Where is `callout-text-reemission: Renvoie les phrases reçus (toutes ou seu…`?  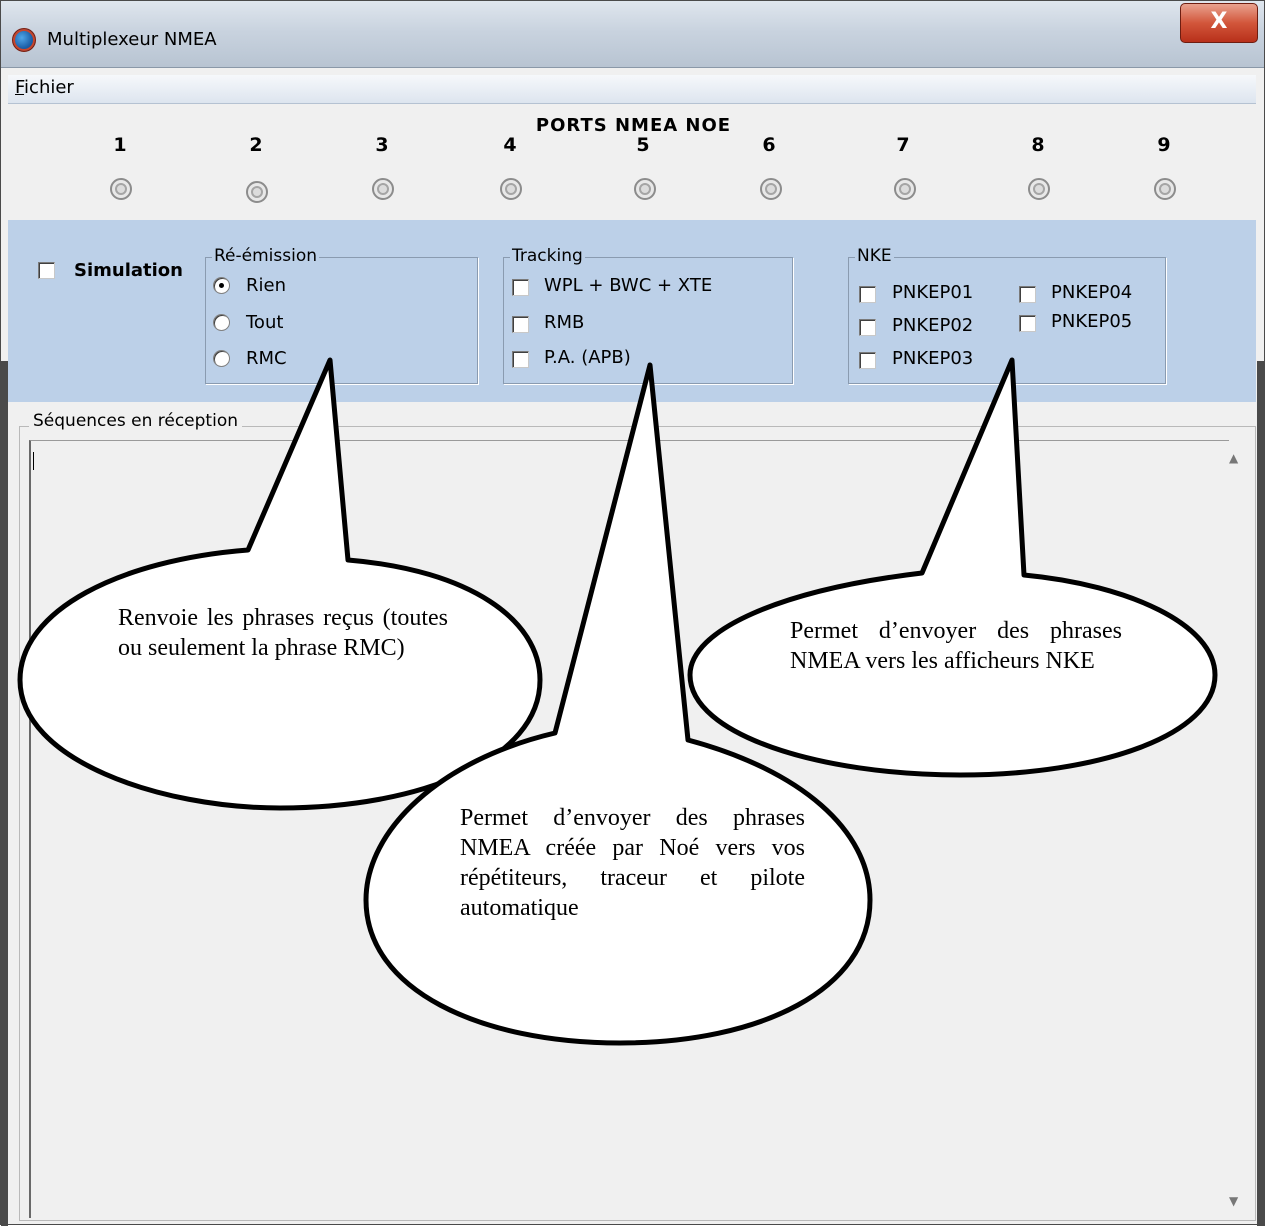 callout-text-reemission: Renvoie les phrases reçus (toutes ou seu… is located at coordinates (283, 633).